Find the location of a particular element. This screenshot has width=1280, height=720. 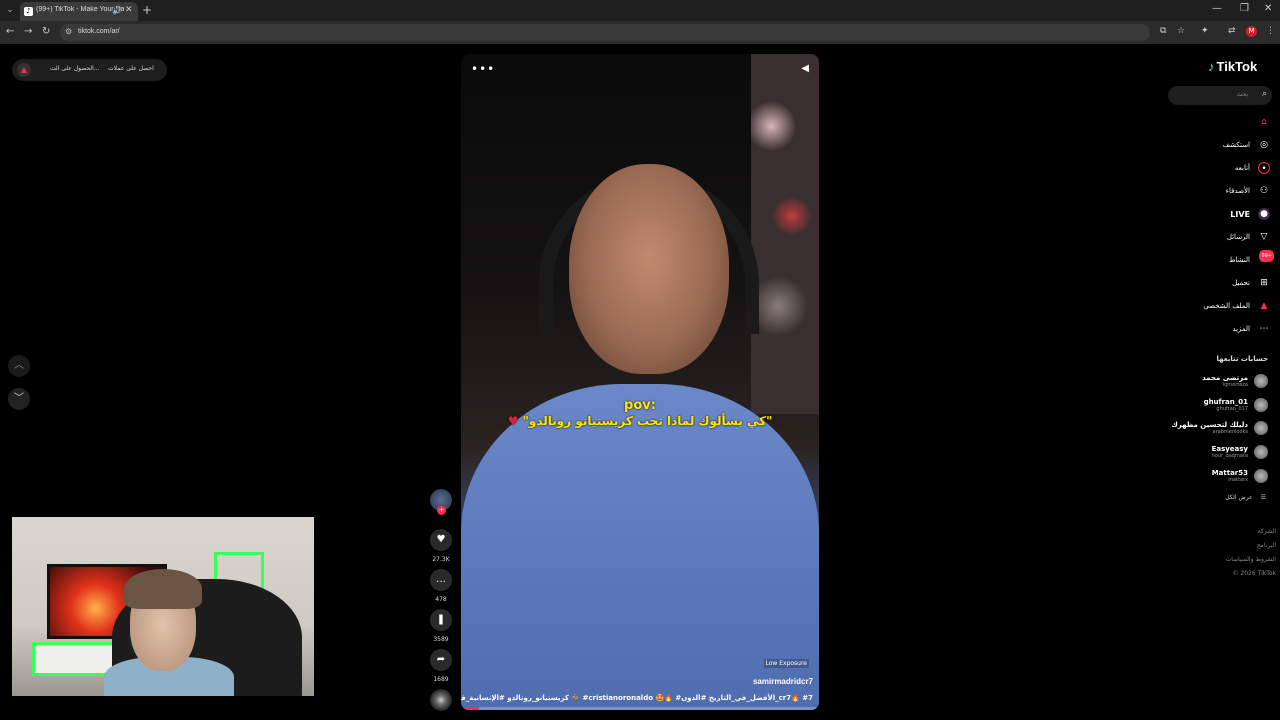

footer-company-link: الشركة is located at coordinates (1267, 531).